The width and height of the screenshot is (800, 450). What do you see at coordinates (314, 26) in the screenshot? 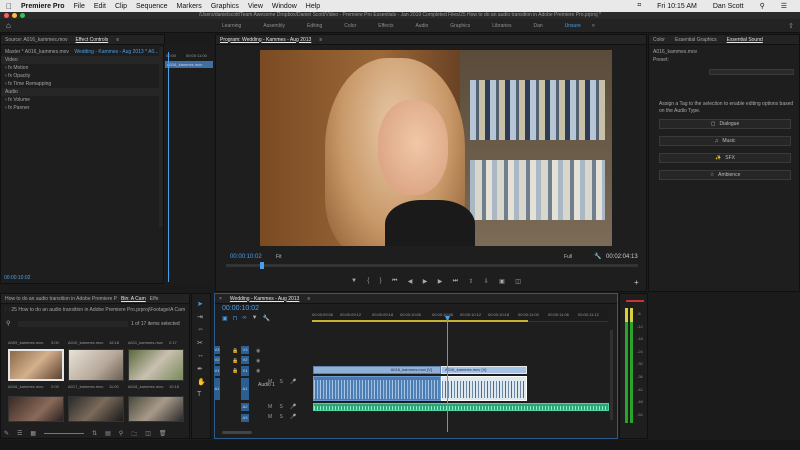
I see `workspace-editing: Editing` at bounding box center [314, 26].